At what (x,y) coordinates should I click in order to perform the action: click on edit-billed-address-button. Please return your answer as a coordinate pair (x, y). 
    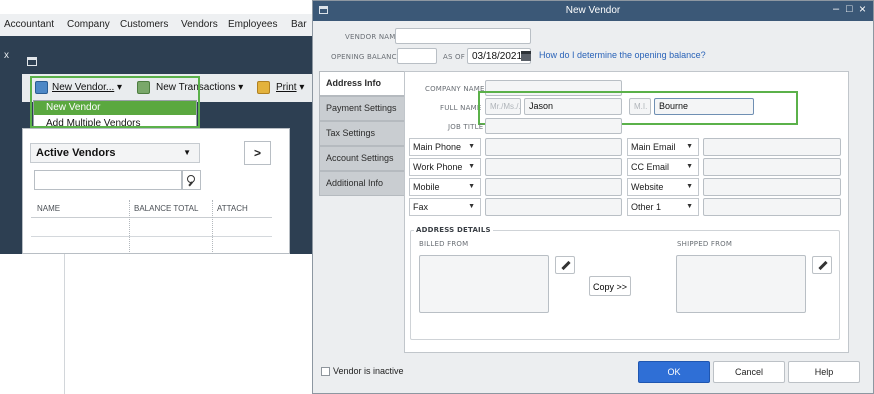
    Looking at the image, I should click on (565, 265).